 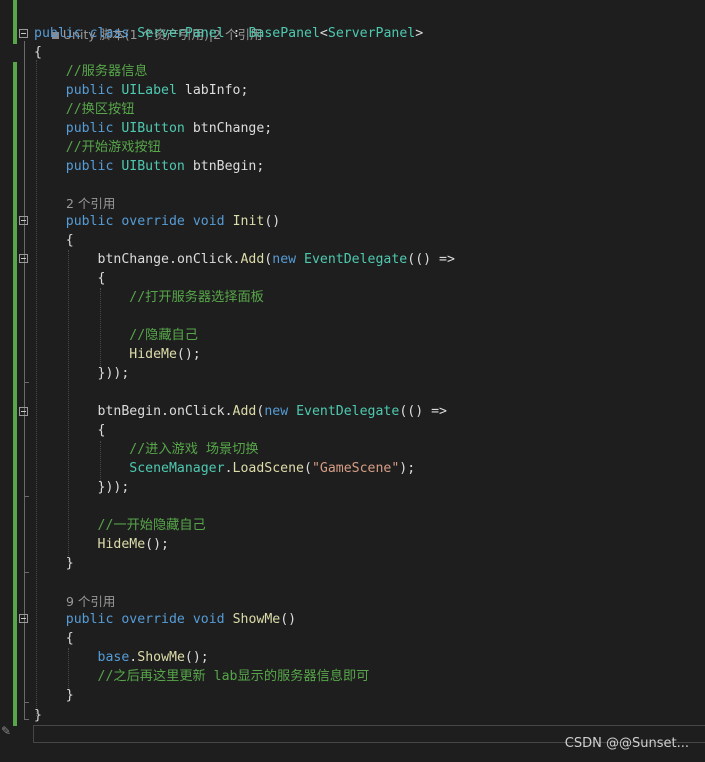 I want to click on identifier: labInfo;, so click(x=216, y=90).